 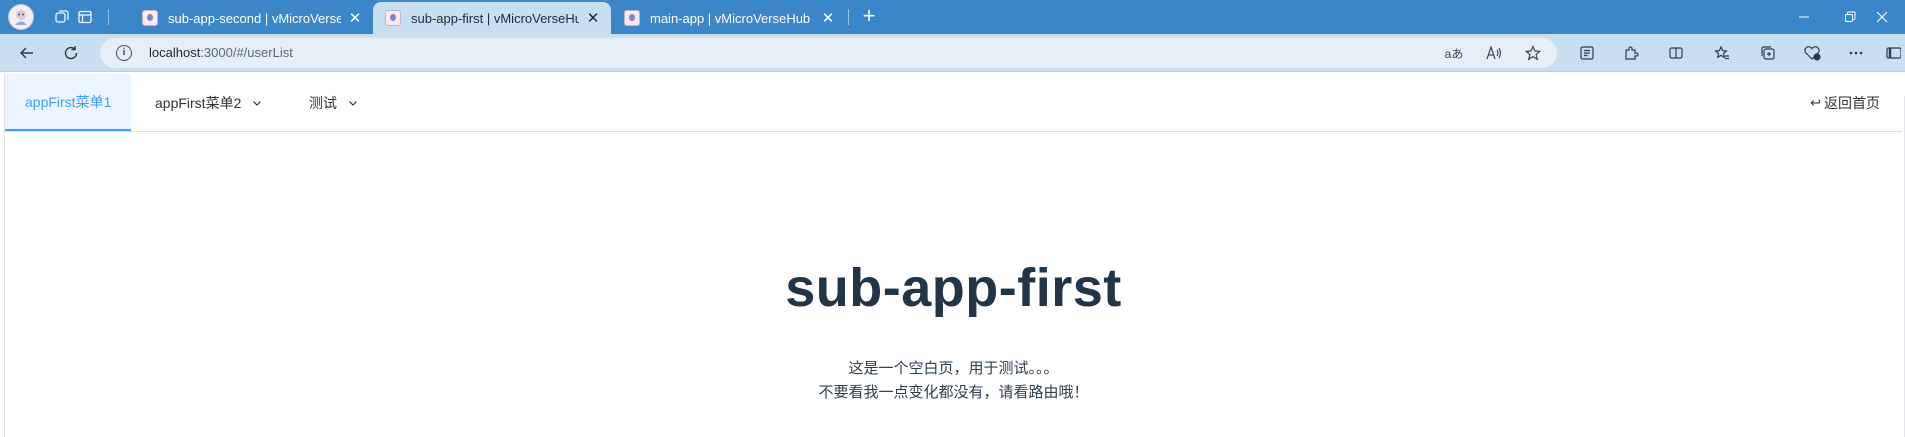 What do you see at coordinates (124, 53) in the screenshot?
I see `site-info-icon: i` at bounding box center [124, 53].